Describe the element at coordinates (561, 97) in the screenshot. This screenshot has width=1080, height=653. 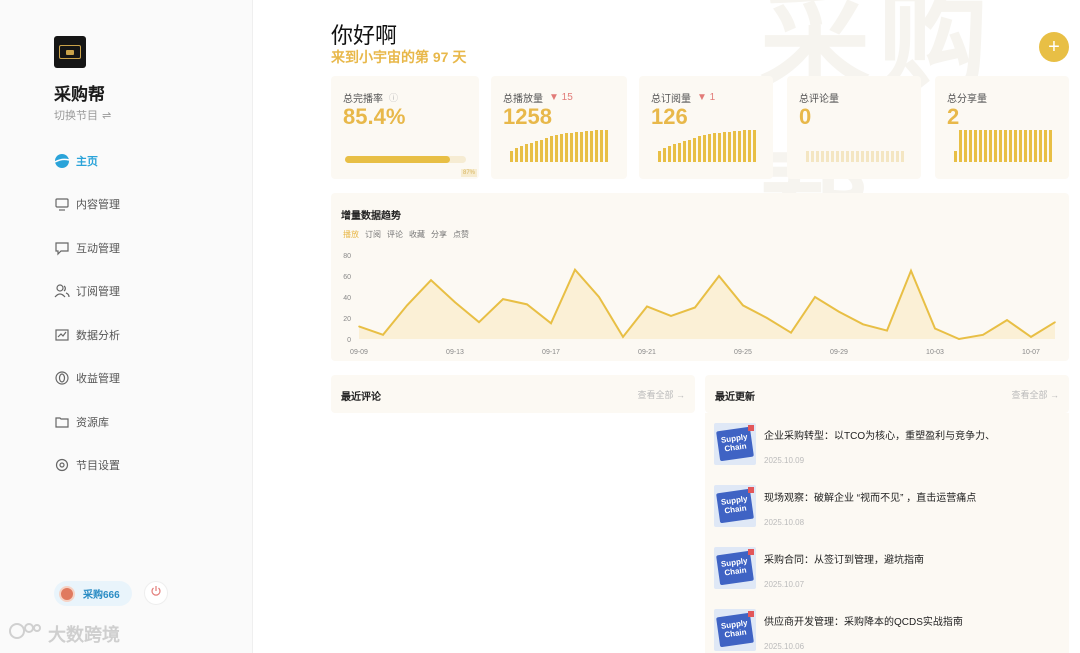
I see `delta-badge: ▼ 15` at that location.